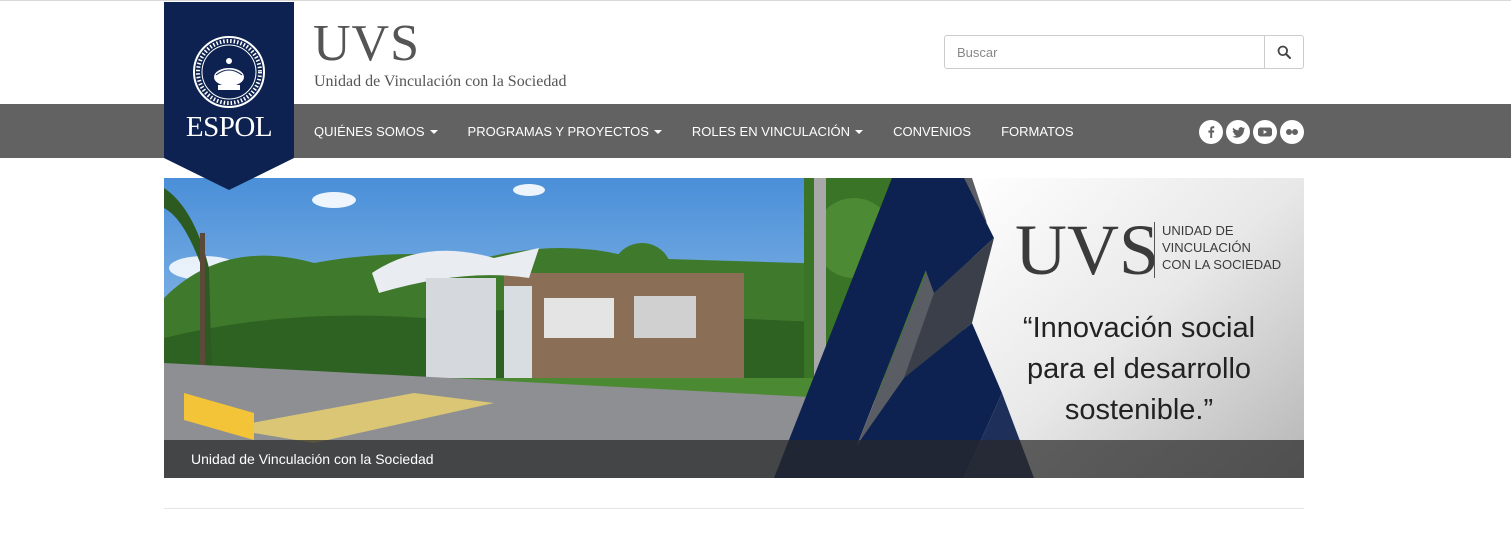 Image resolution: width=1511 pixels, height=537 pixels. I want to click on flickr-icon, so click(1292, 132).